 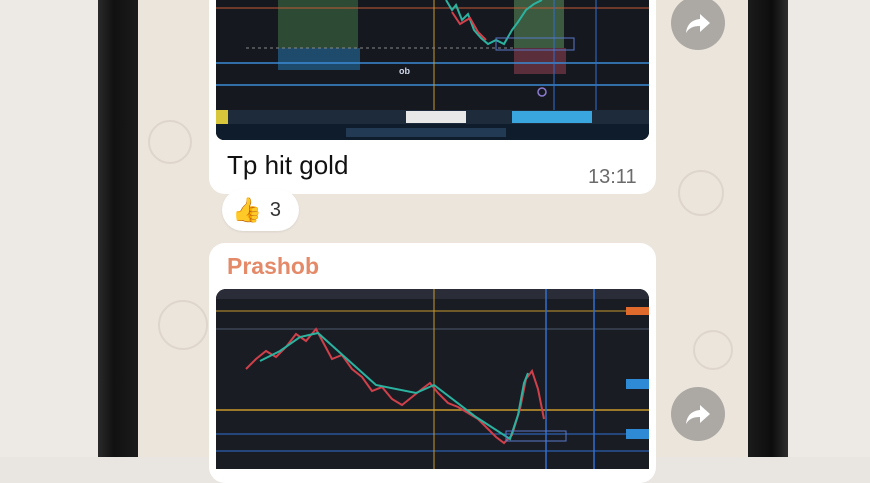 I want to click on chart-label-ob: ob, so click(x=404, y=71).